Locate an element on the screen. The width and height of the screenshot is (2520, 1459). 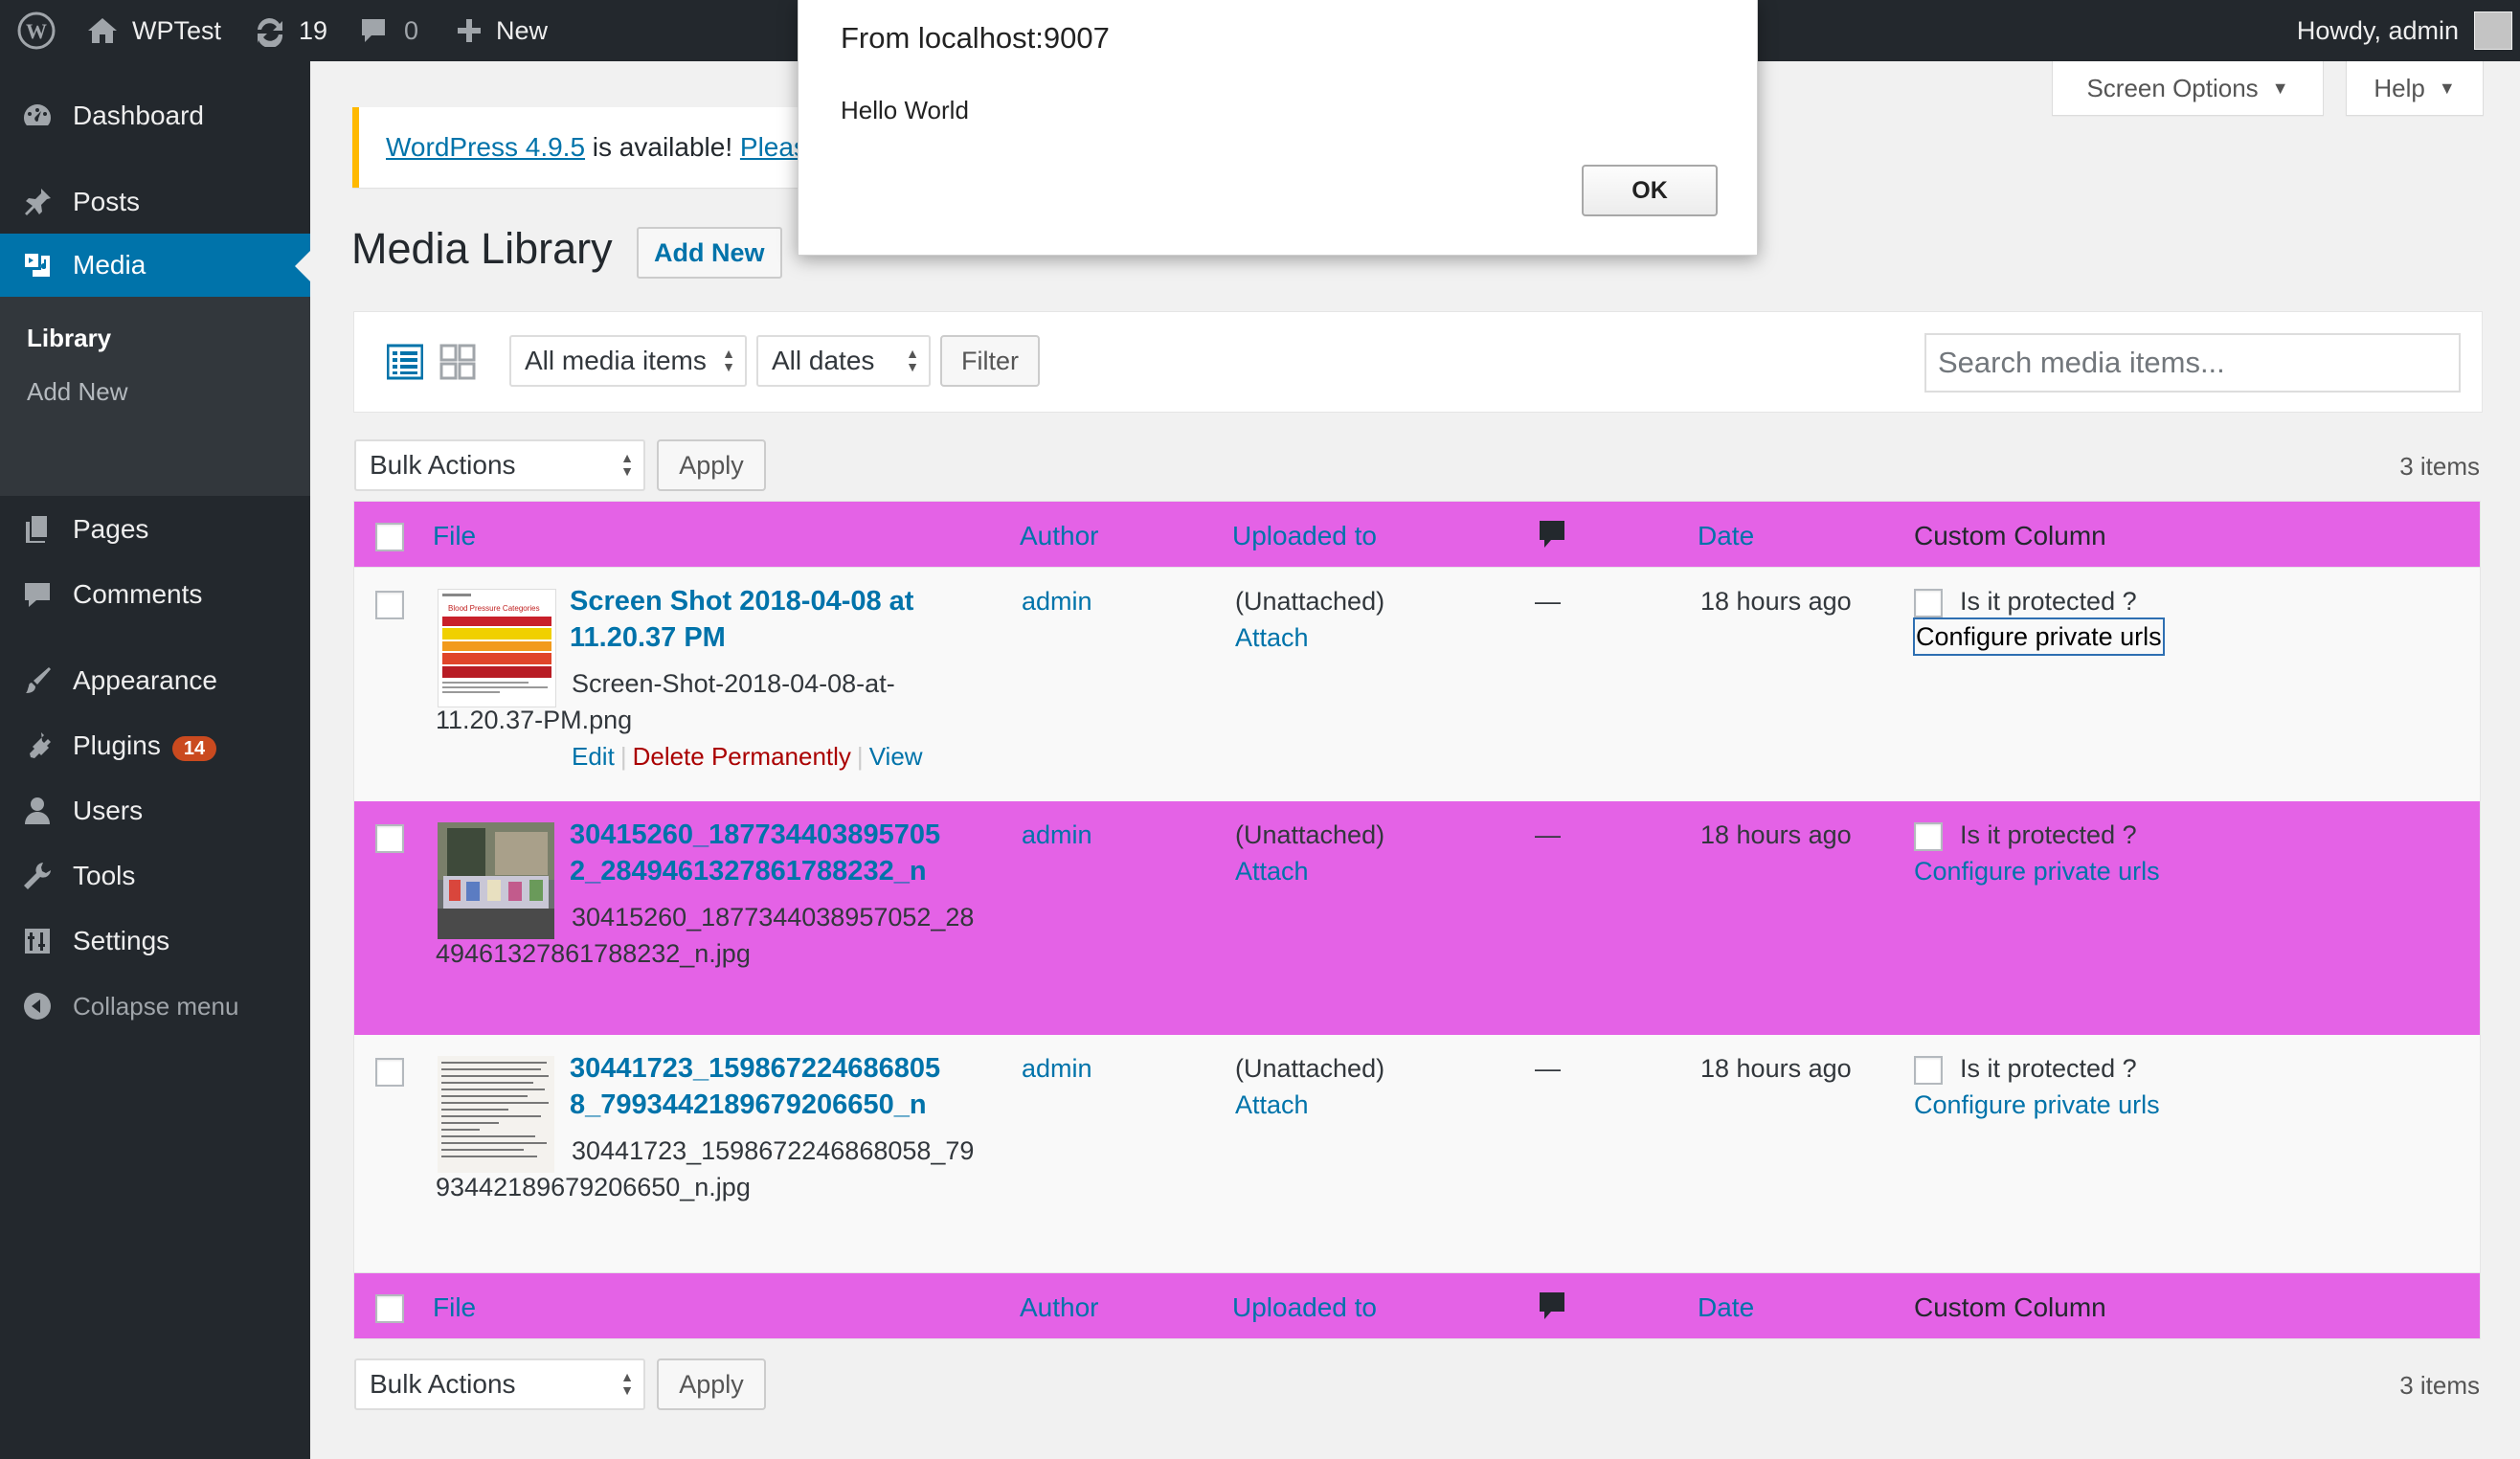
filename: 30415260_1877344038957052_28 is located at coordinates (774, 917).